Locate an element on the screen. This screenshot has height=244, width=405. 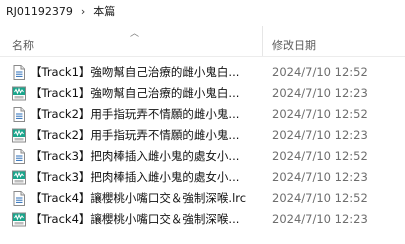
file-row: 【Track4】讓櫻桃小嘴口交＆強制深喉... 2024/7/10 12:23 is located at coordinates (202, 219).